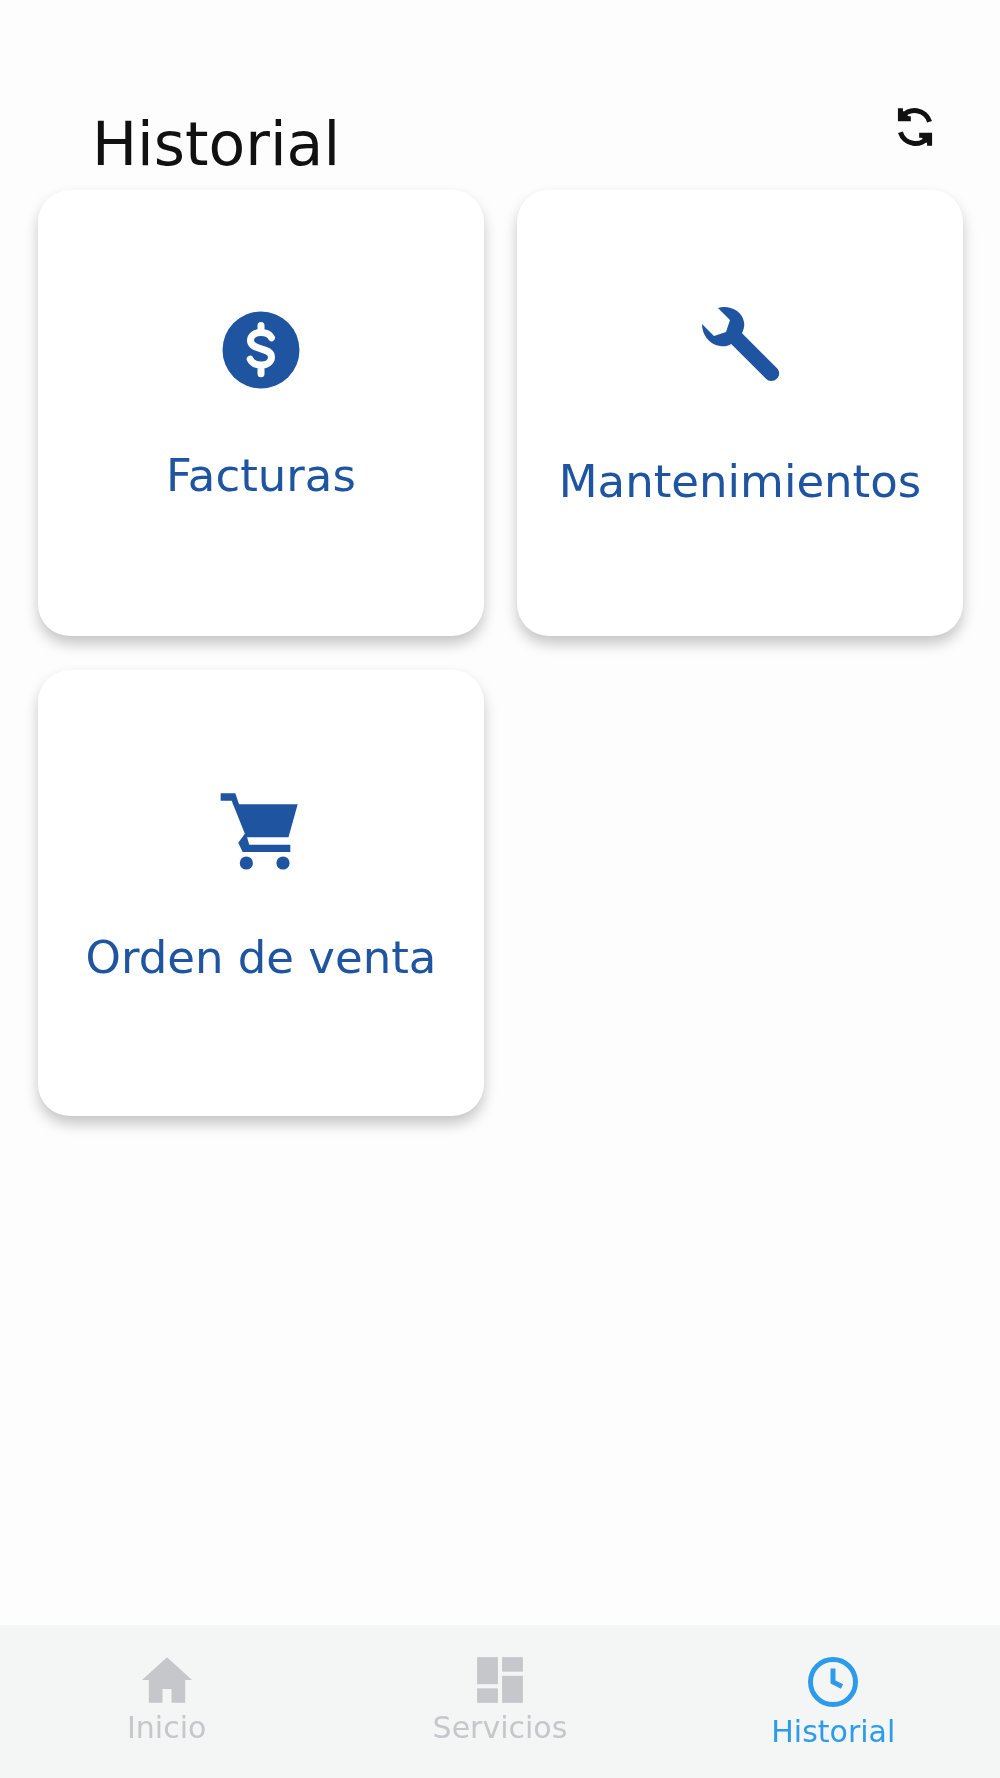  I want to click on category-card: Mantenimientos, so click(740, 413).